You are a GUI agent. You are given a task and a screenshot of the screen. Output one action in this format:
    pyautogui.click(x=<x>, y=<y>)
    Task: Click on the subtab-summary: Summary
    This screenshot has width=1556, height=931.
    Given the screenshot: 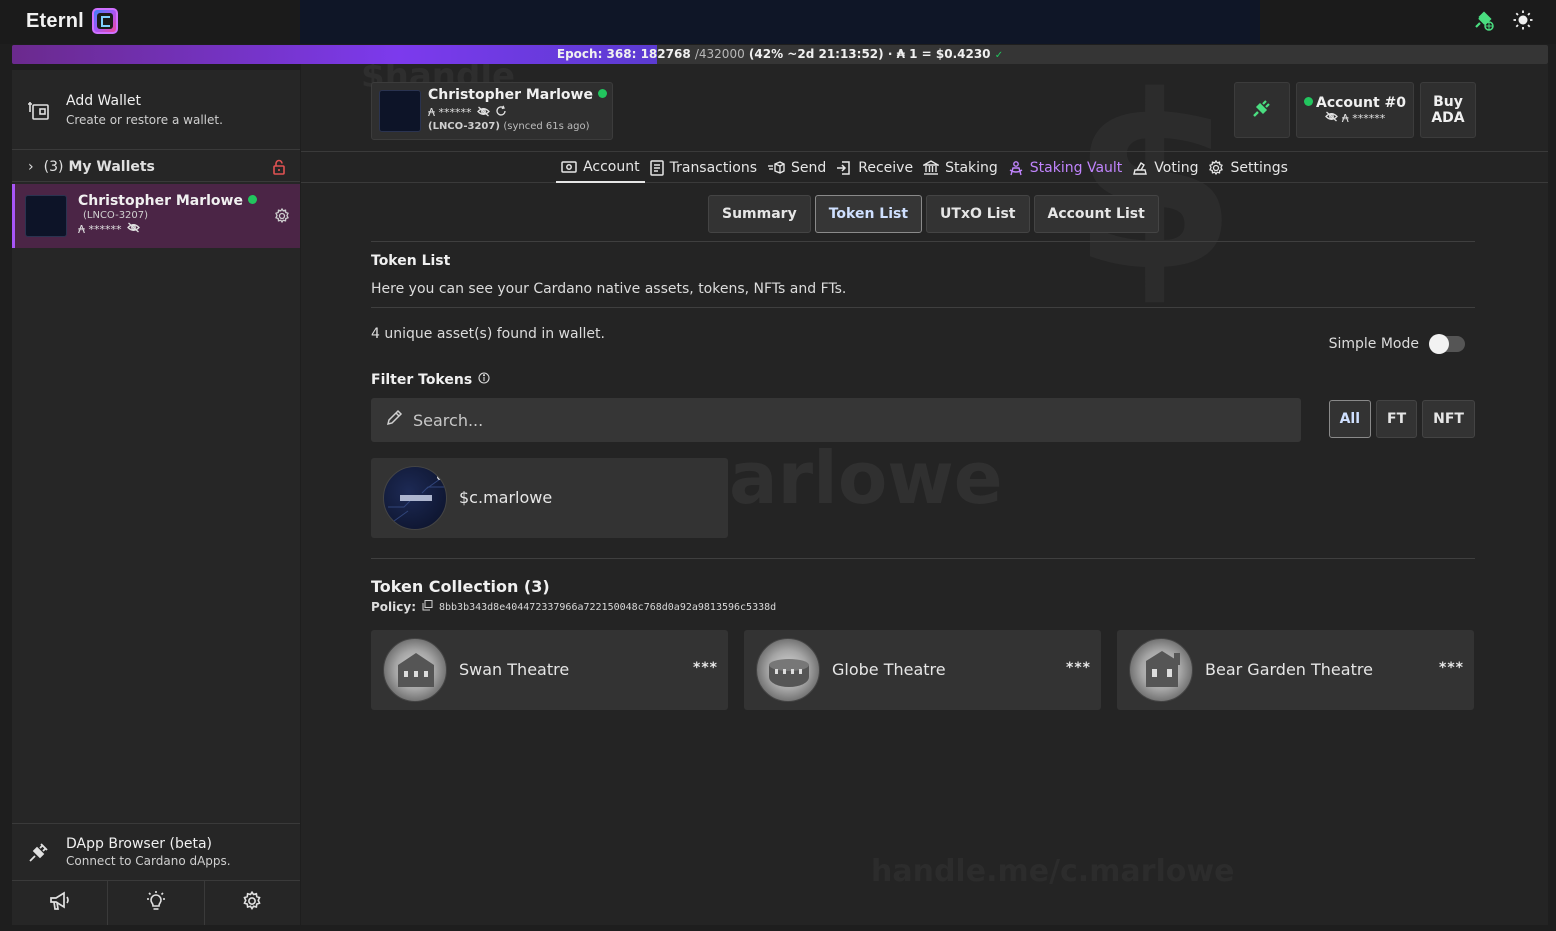 What is the action you would take?
    pyautogui.click(x=759, y=214)
    